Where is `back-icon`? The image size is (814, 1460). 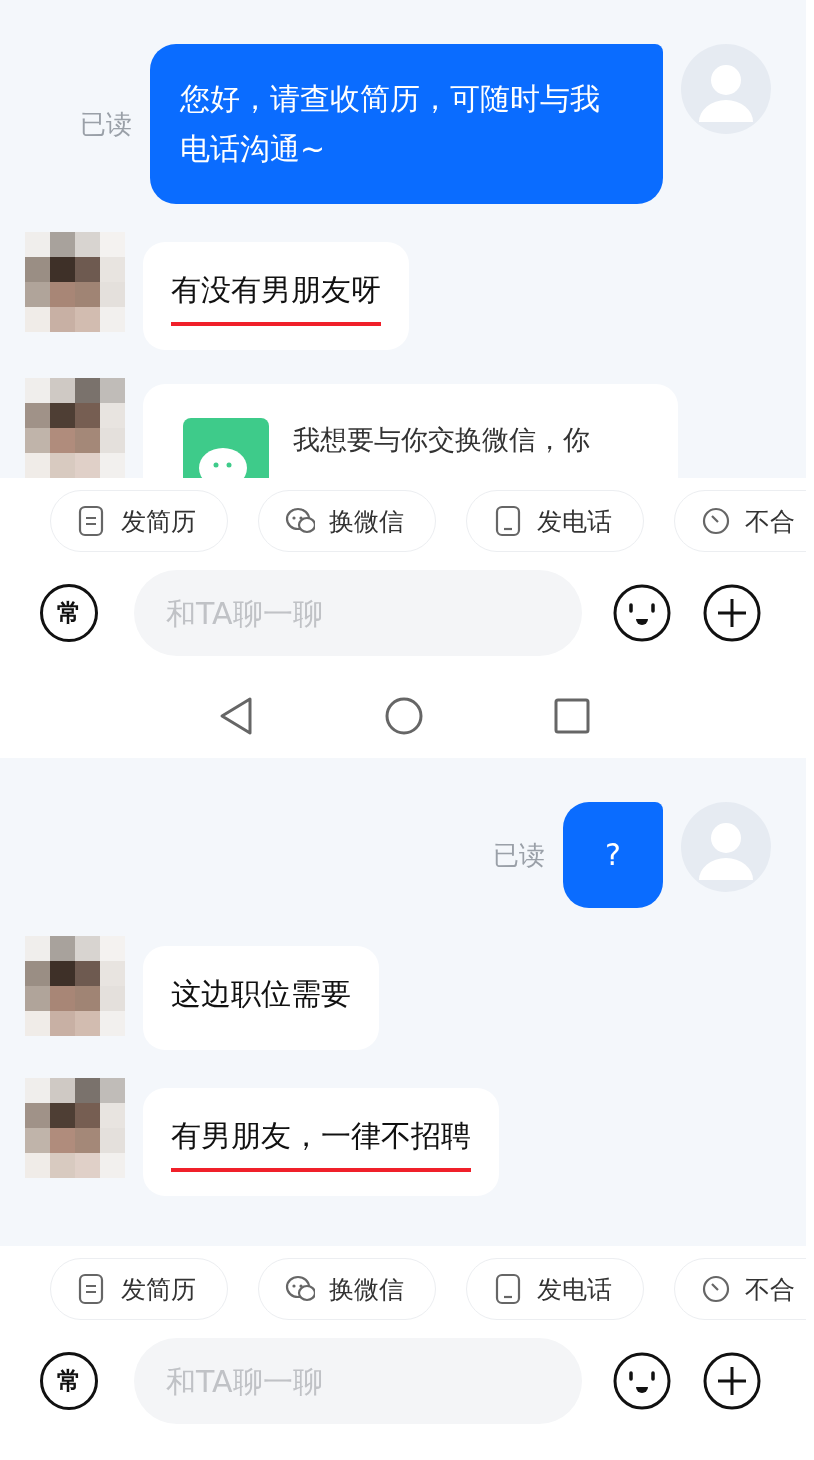 back-icon is located at coordinates (236, 716).